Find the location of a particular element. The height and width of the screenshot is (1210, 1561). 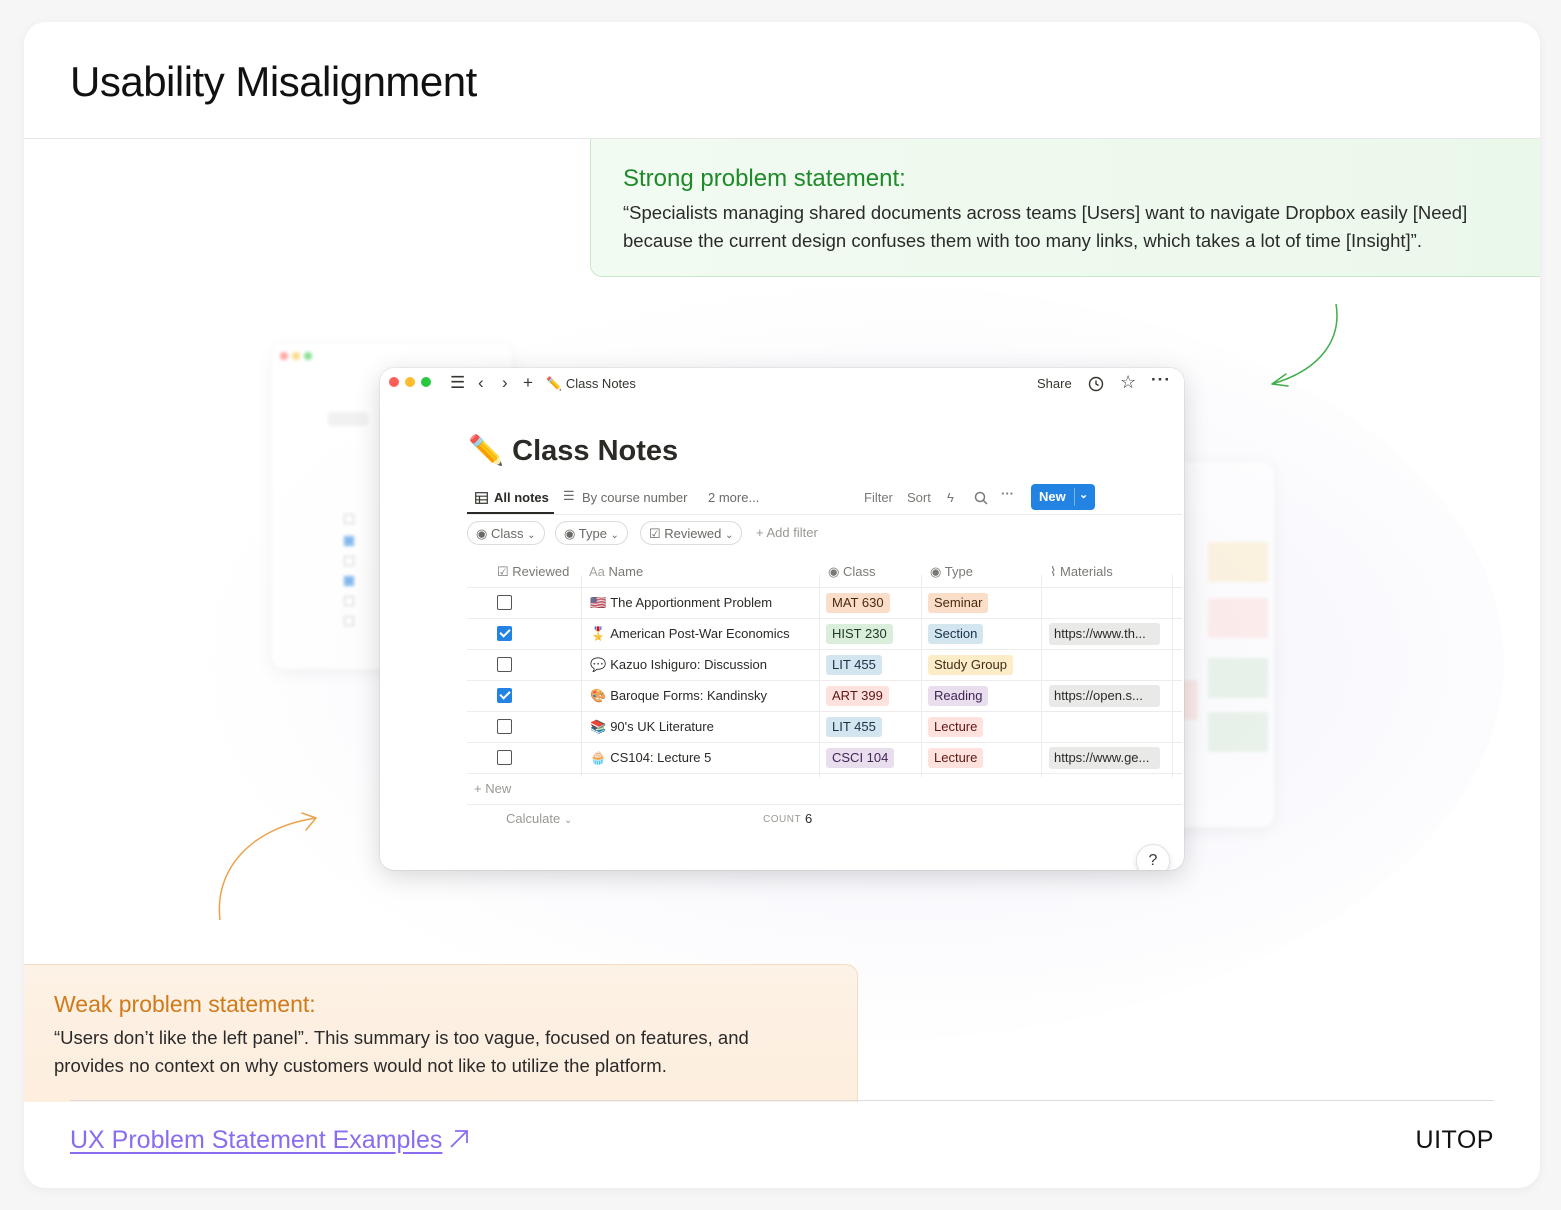

window-maximize-button is located at coordinates (426, 382).